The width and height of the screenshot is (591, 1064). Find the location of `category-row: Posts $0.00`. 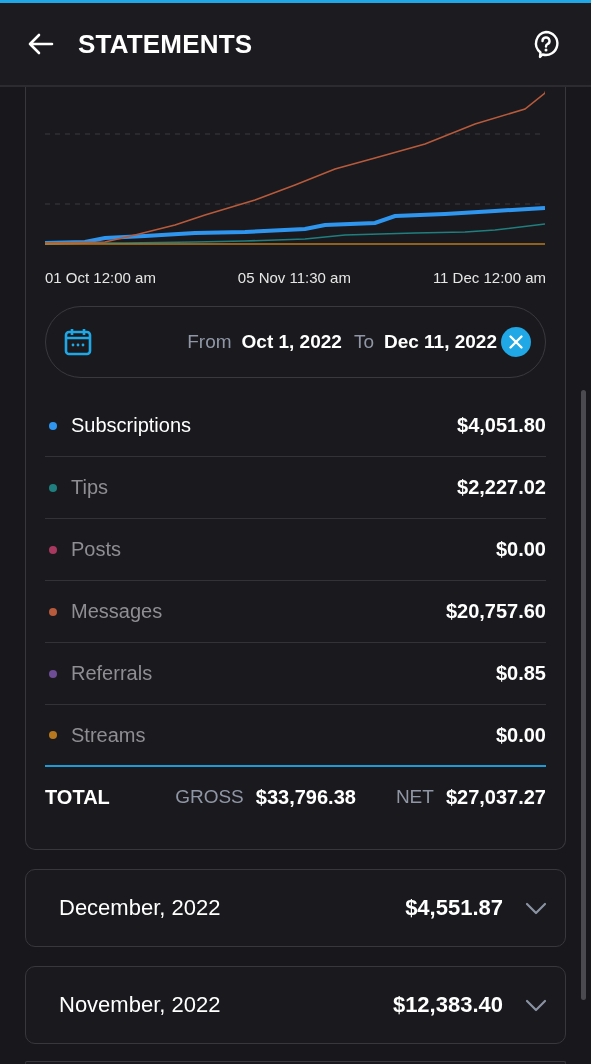

category-row: Posts $0.00 is located at coordinates (295, 550).